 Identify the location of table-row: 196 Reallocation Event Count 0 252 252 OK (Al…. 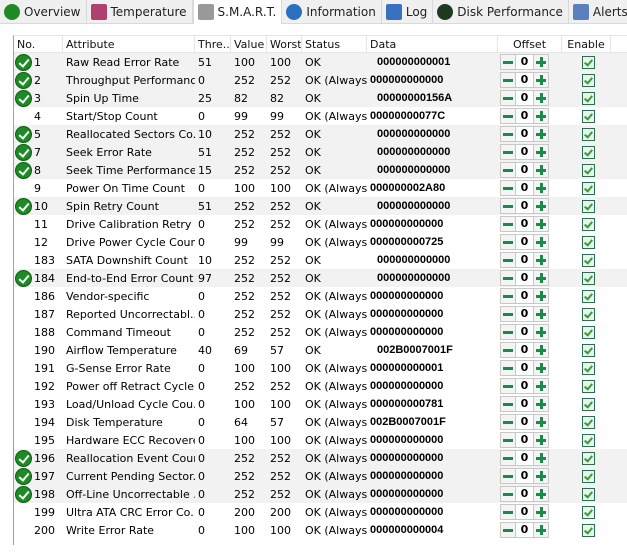
(320, 458).